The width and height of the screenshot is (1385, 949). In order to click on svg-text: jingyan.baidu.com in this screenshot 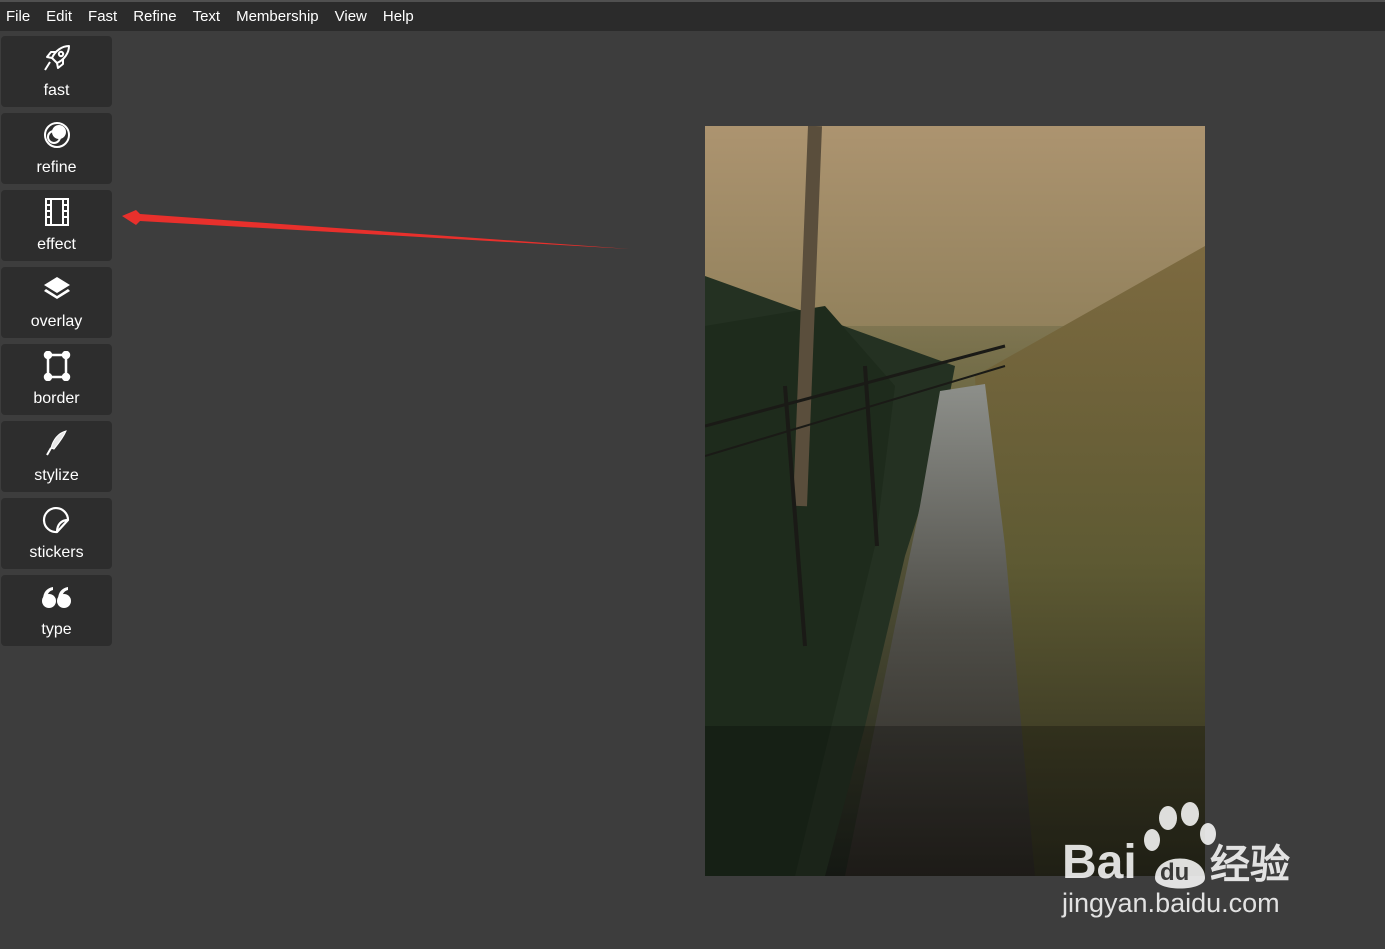, I will do `click(1170, 903)`.